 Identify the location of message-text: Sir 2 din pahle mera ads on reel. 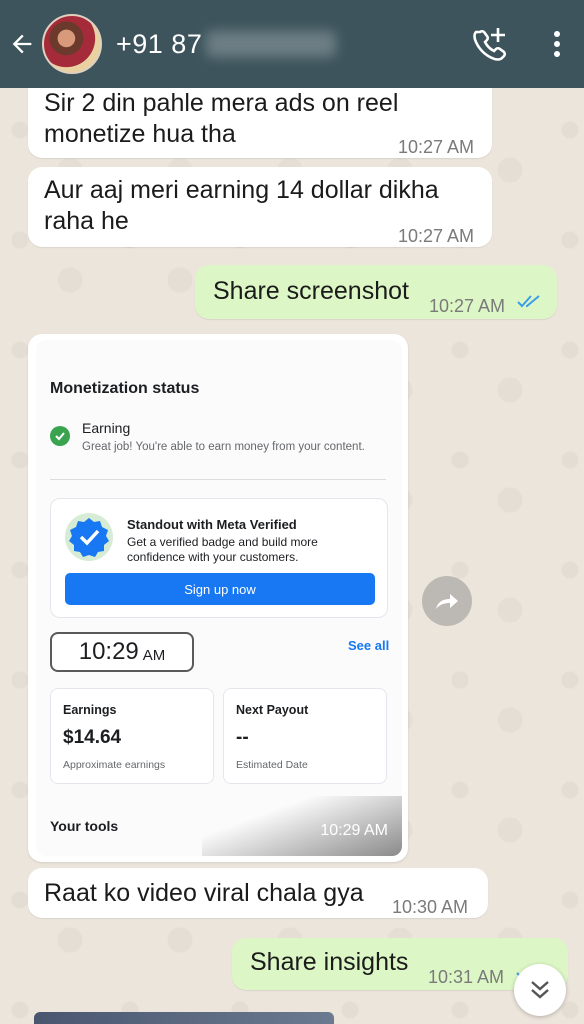
(221, 103).